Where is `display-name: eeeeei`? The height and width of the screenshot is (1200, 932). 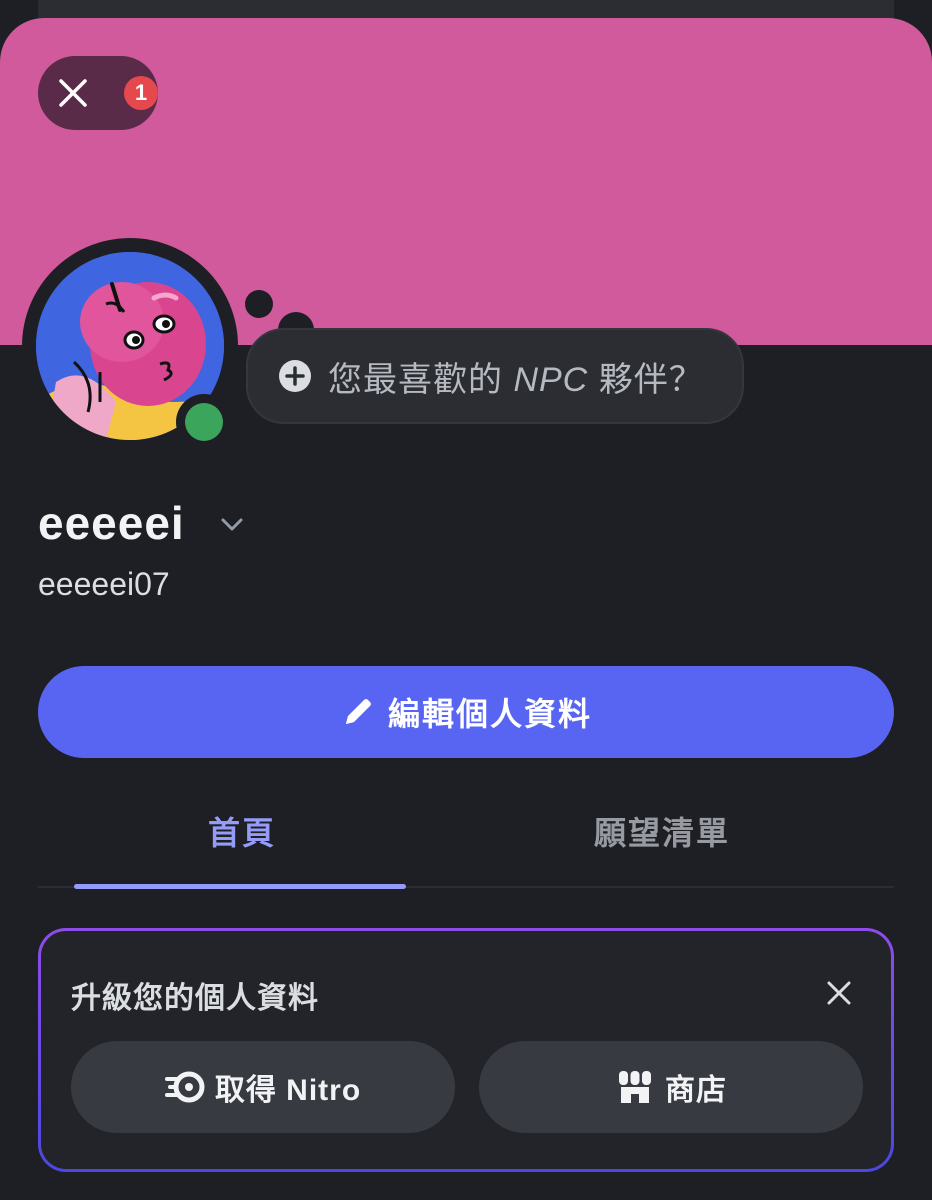 display-name: eeeeei is located at coordinates (111, 523).